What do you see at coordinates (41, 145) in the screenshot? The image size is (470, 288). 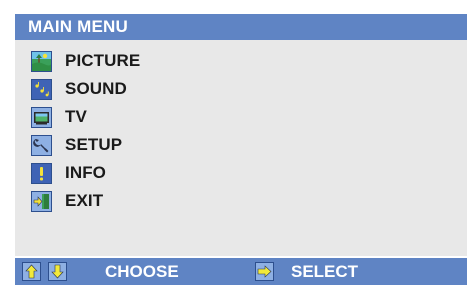 I see `setup-icon` at bounding box center [41, 145].